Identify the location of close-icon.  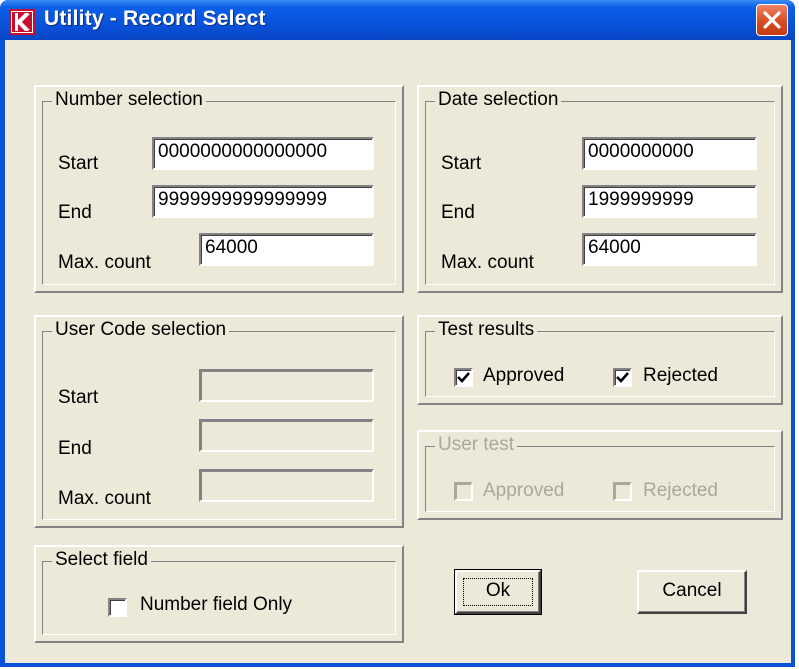
(772, 20).